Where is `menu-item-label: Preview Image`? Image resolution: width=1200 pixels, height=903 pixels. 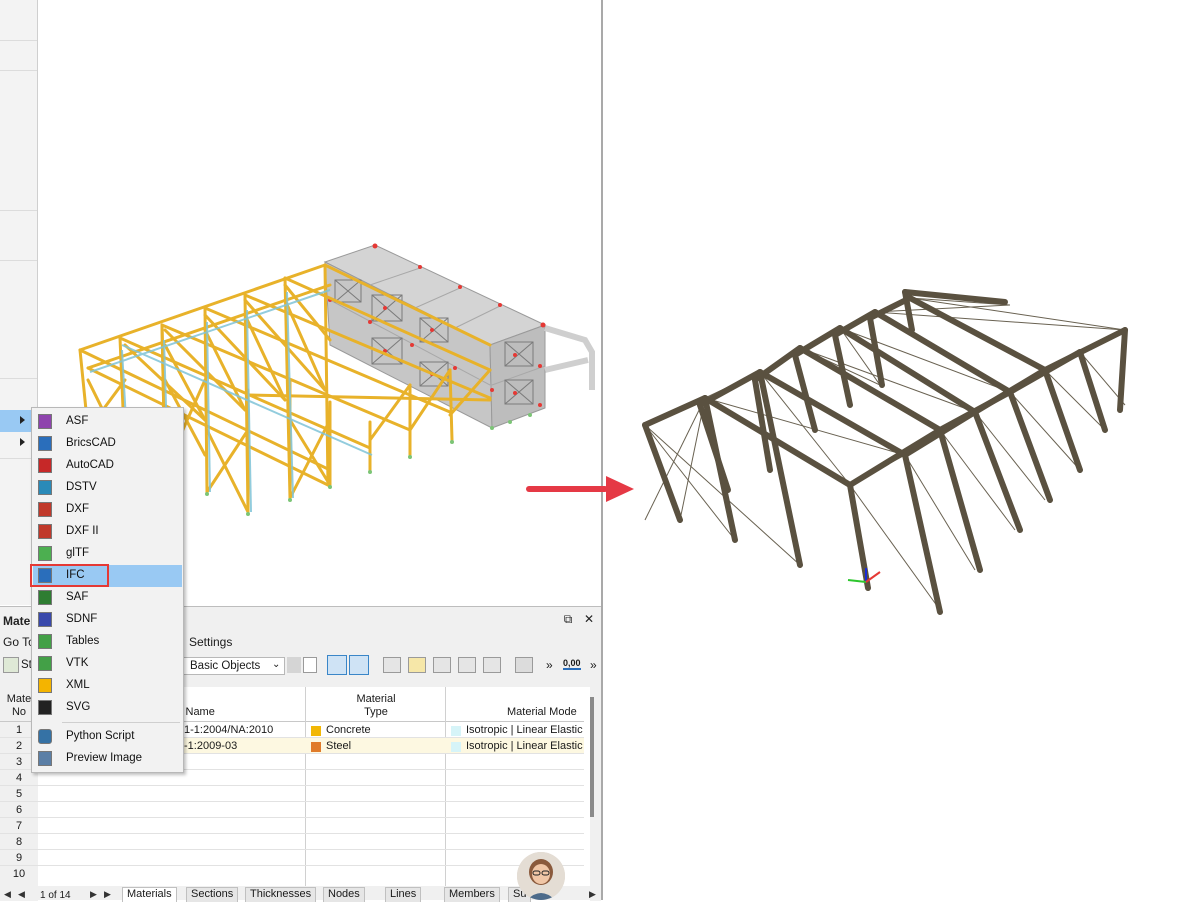
menu-item-label: Preview Image is located at coordinates (104, 758).